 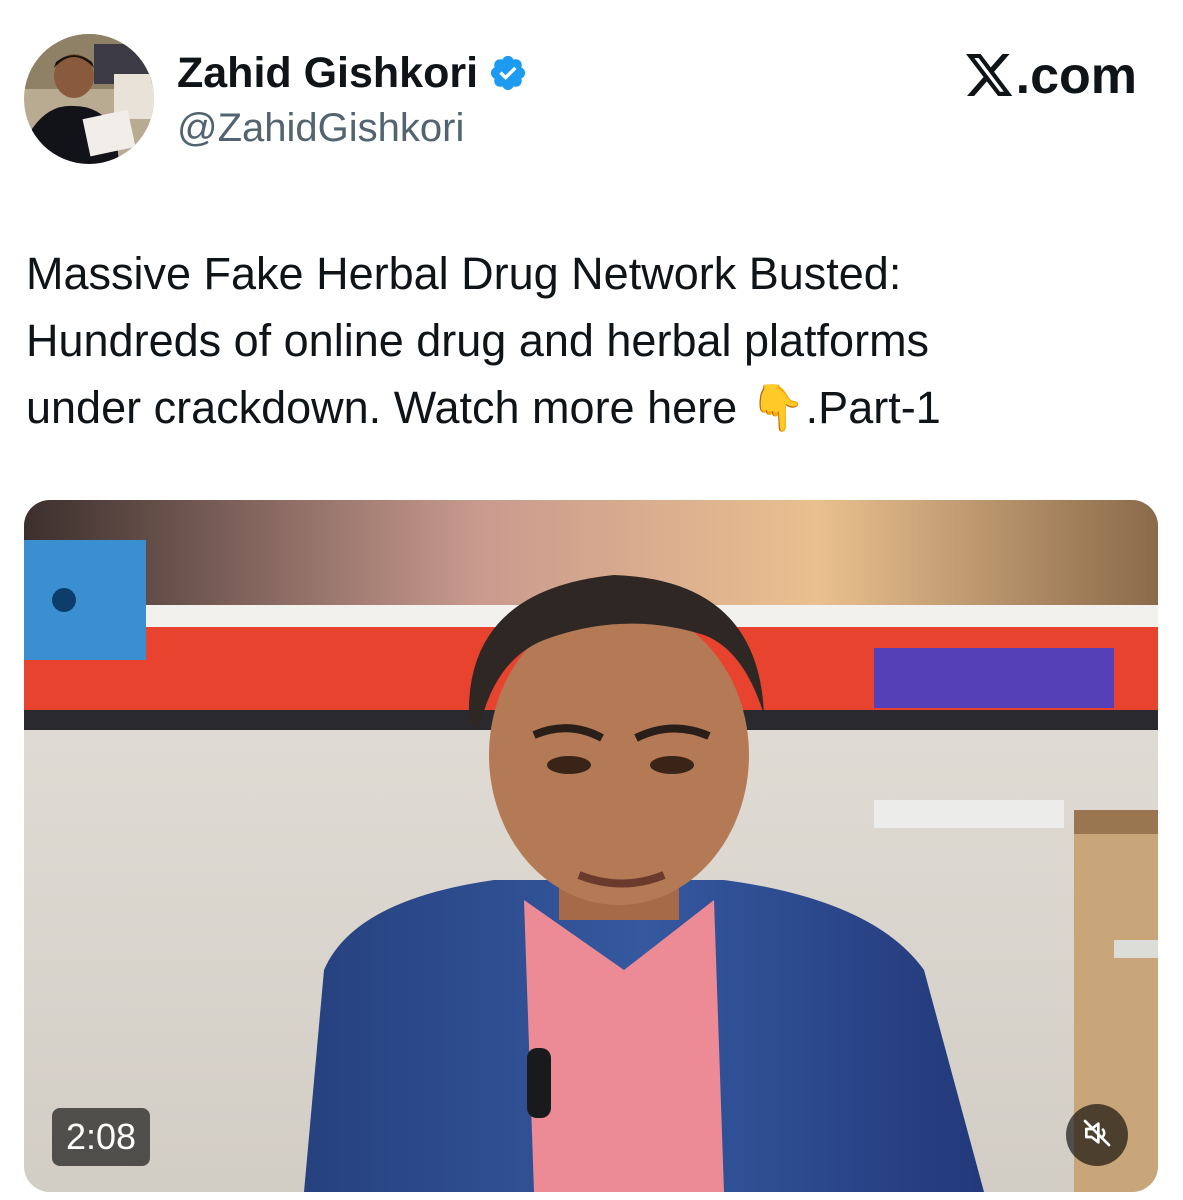 I want to click on x-logo-icon, so click(x=989, y=76).